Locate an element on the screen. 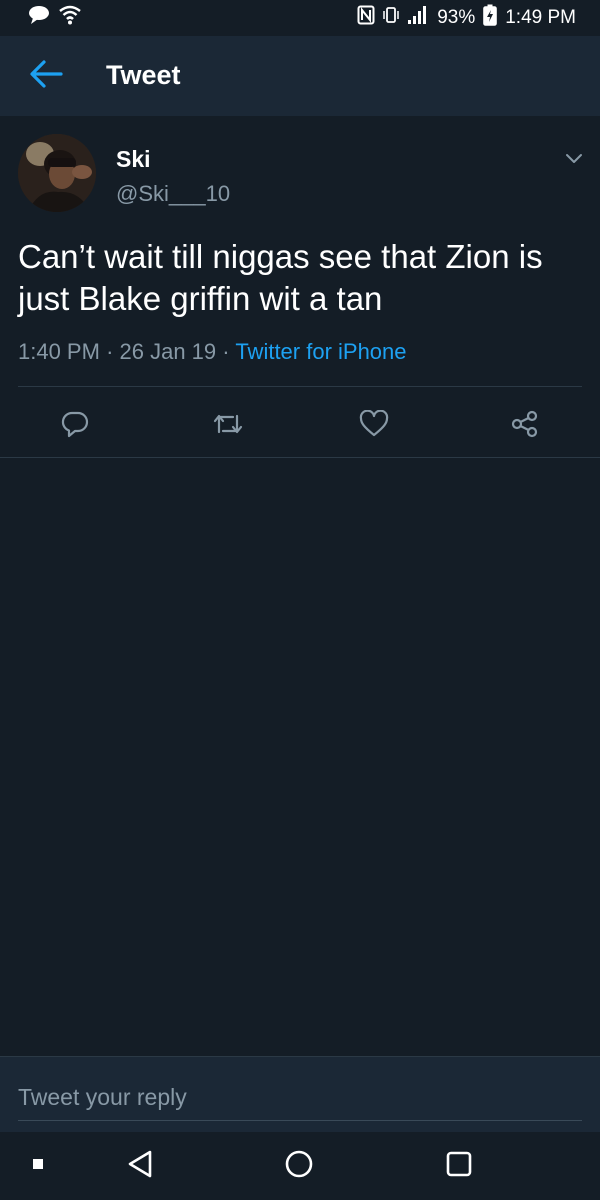  status-left is located at coordinates (55, 18).